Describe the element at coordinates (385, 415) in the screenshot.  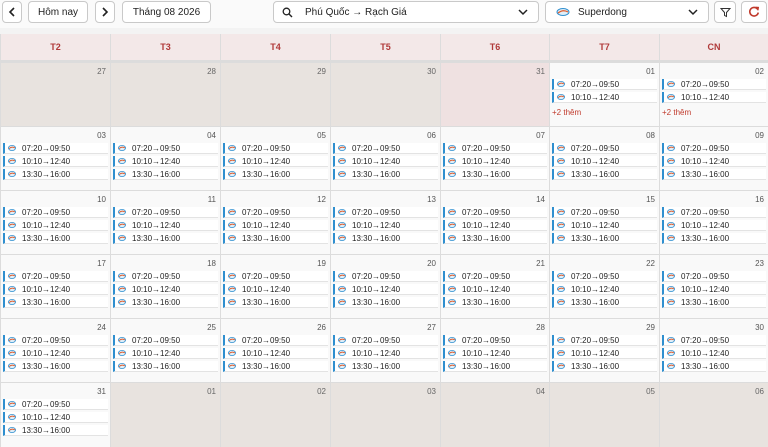
I see `day-cell: 03` at that location.